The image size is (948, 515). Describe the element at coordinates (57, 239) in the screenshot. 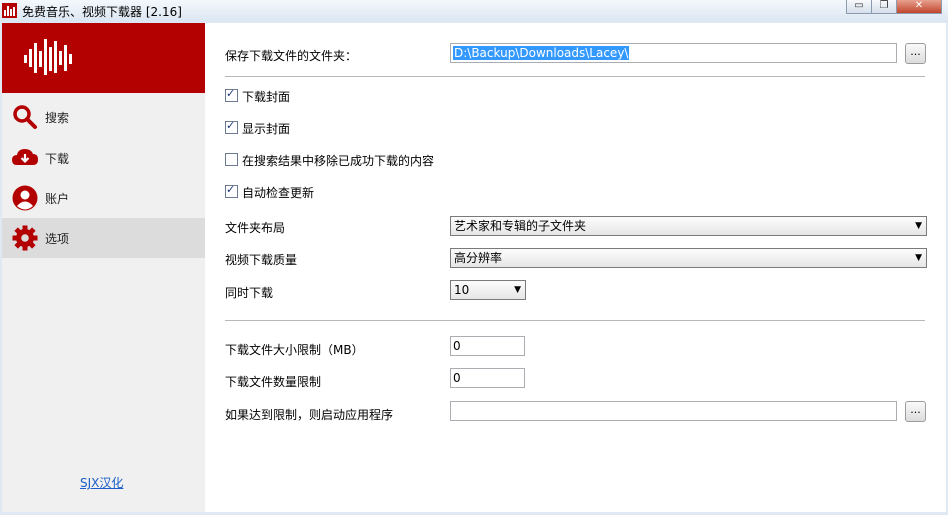

I see `sidebar-item-label: 选项` at that location.